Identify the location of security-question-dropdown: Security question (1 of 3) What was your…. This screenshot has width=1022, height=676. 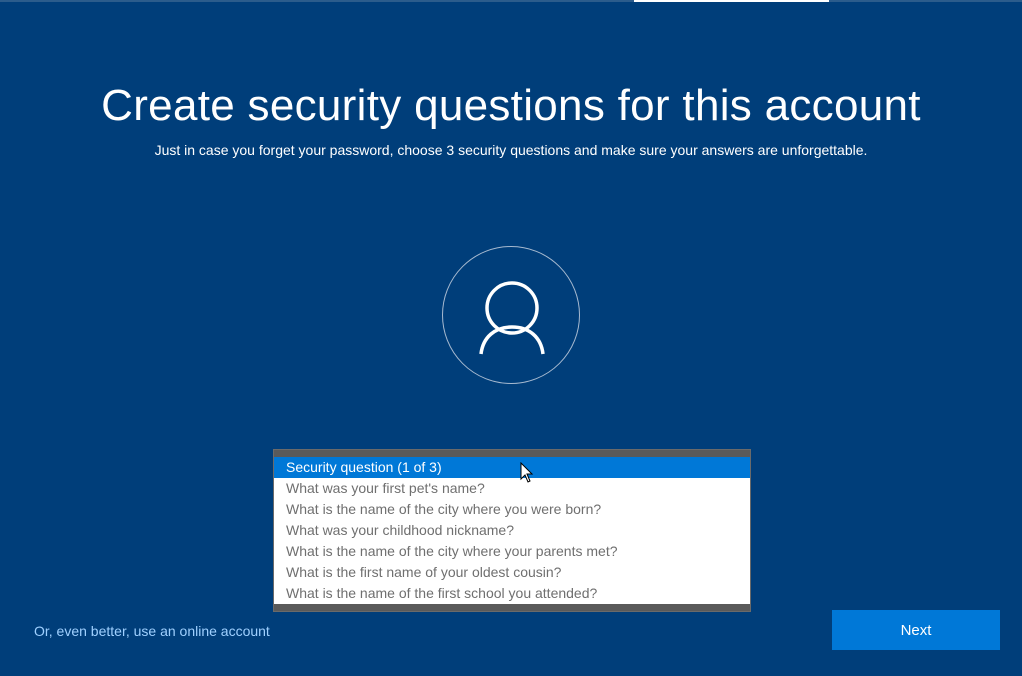
(512, 530).